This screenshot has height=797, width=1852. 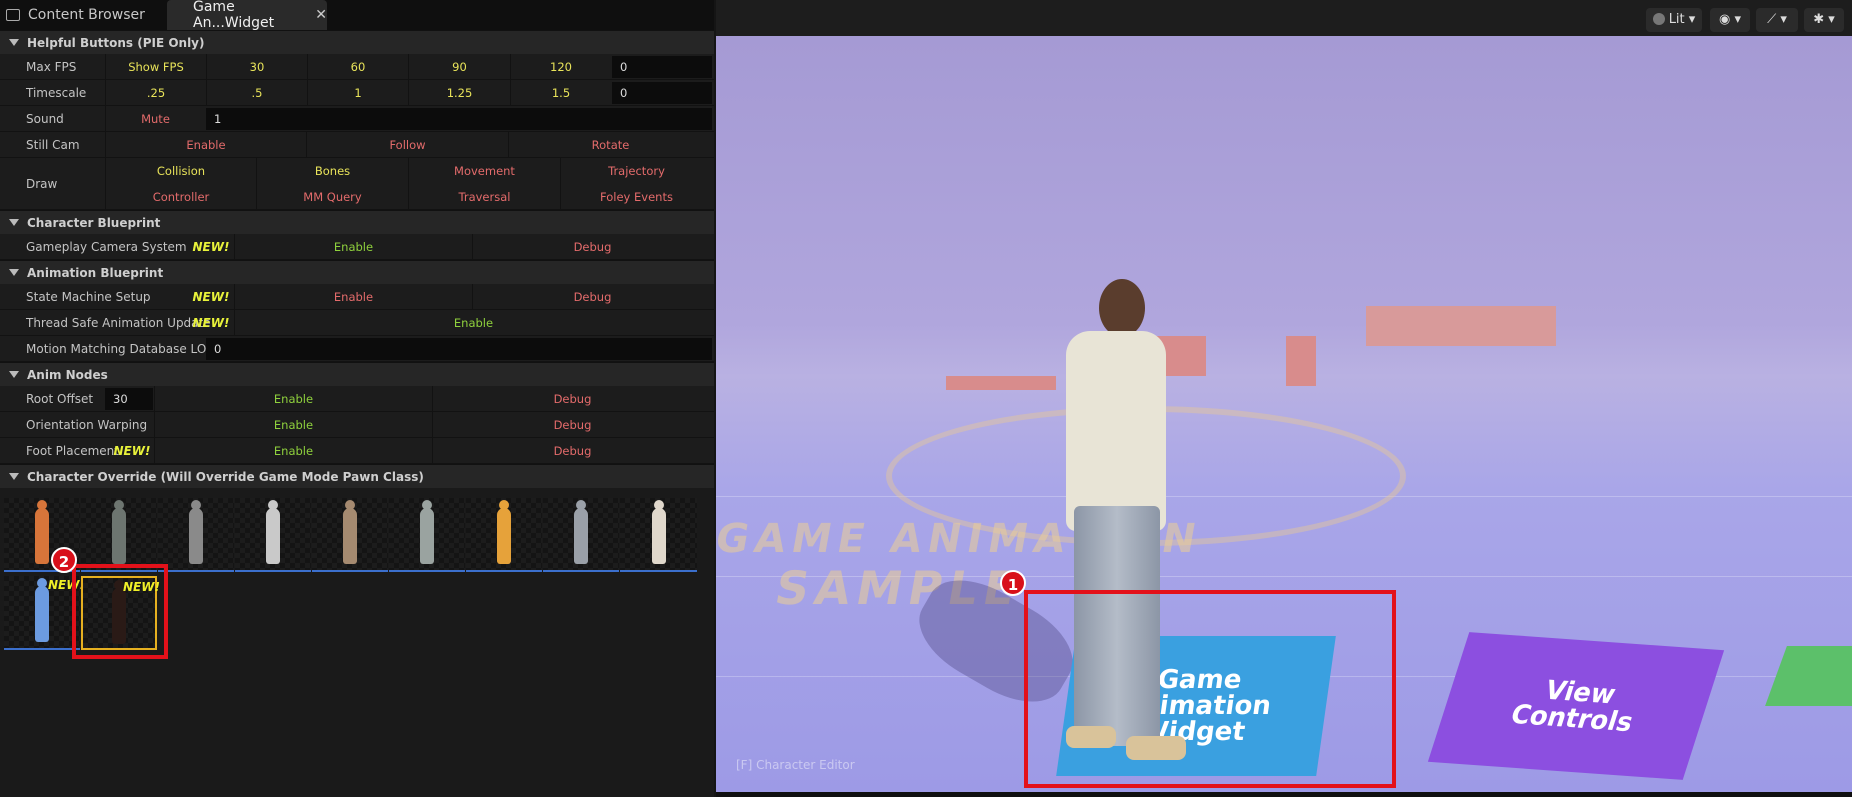 I want to click on section-character-blueprint: Character Blueprint, so click(x=357, y=222).